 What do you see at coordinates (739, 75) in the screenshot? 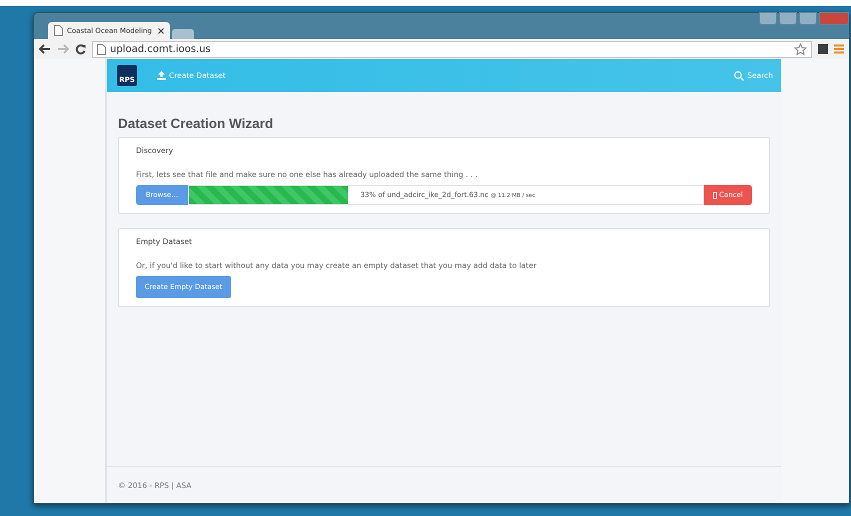
I see `search-icon` at bounding box center [739, 75].